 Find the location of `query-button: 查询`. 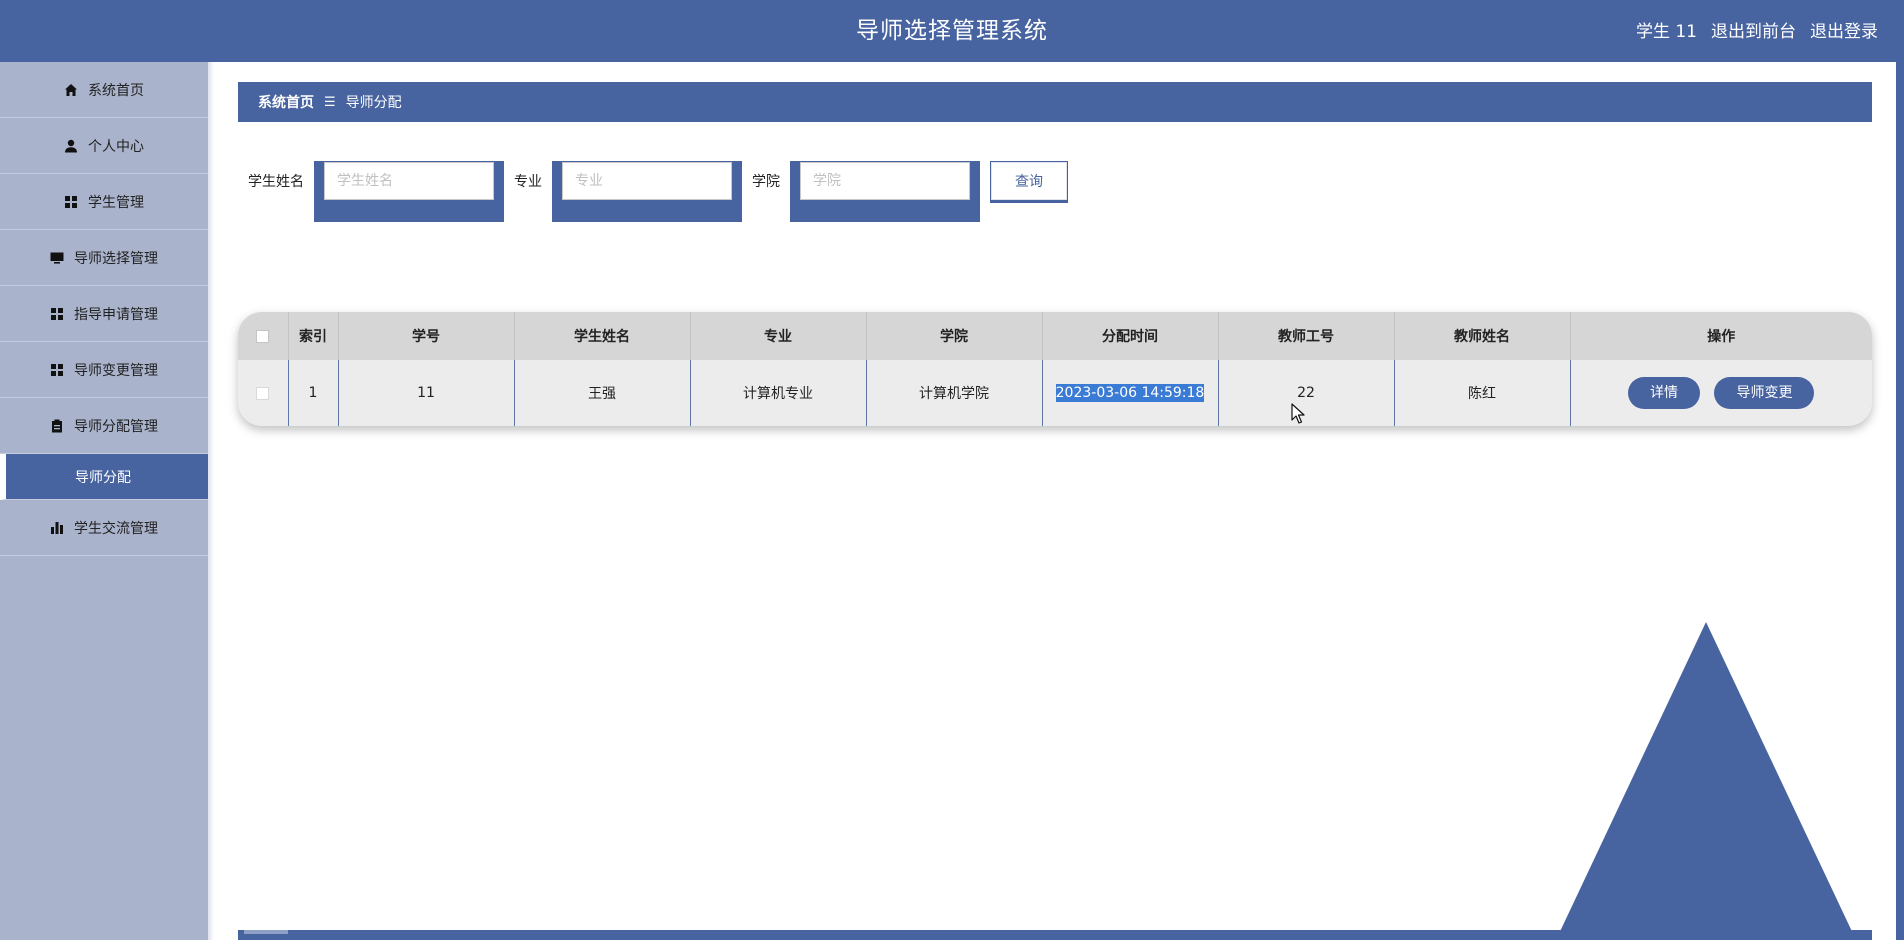

query-button: 查询 is located at coordinates (1029, 182).